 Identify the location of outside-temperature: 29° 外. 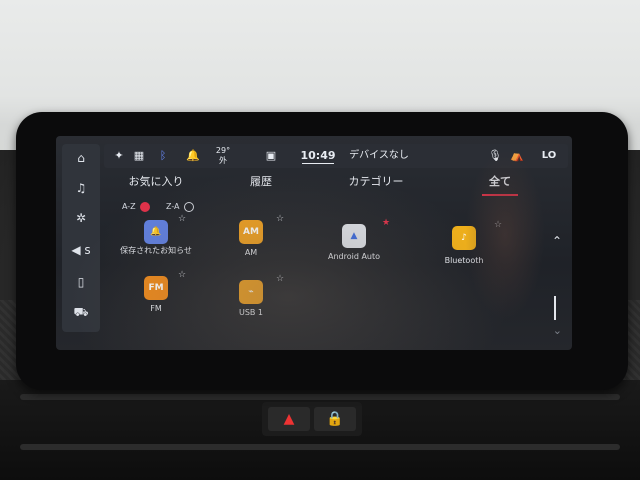
(223, 158).